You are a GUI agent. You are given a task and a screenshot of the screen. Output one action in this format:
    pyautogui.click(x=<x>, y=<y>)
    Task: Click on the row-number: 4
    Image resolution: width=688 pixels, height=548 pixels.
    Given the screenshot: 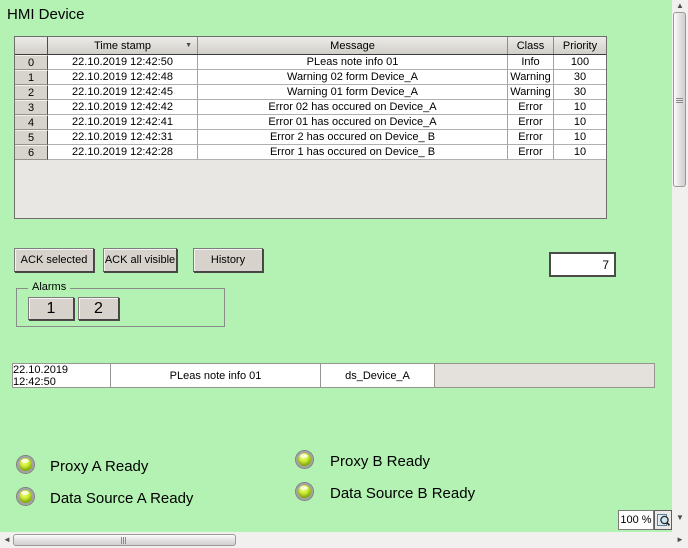 What is the action you would take?
    pyautogui.click(x=31, y=122)
    